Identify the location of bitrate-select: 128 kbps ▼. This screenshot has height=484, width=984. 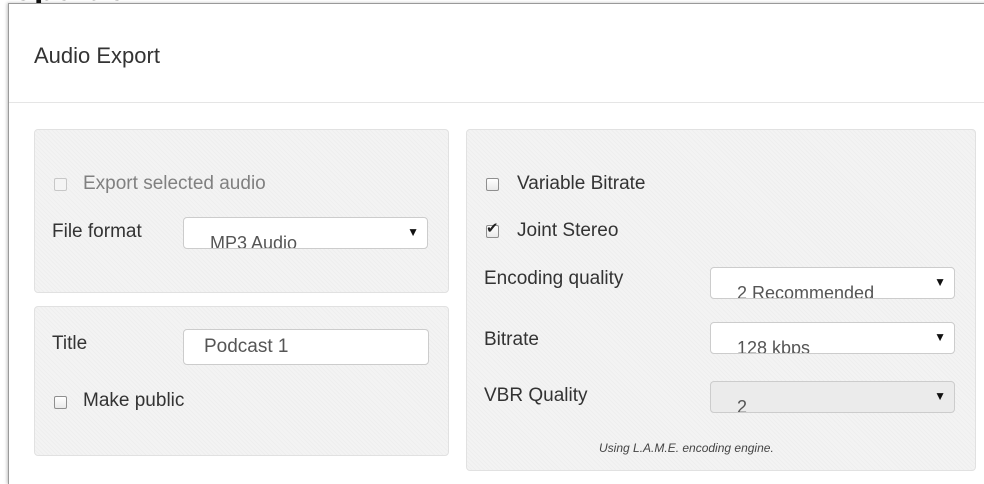
(832, 338).